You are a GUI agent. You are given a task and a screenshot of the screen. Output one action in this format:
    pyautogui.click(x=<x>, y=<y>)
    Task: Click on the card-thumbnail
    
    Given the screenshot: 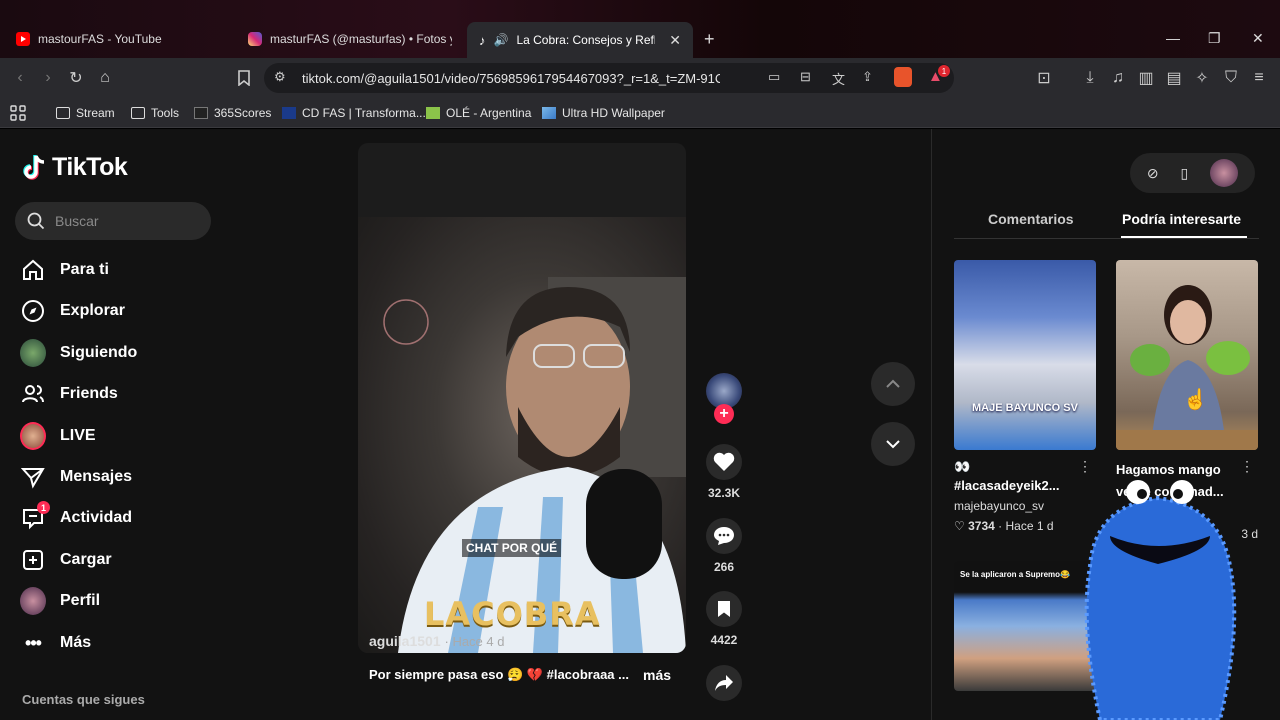 What is the action you would take?
    pyautogui.click(x=1187, y=355)
    